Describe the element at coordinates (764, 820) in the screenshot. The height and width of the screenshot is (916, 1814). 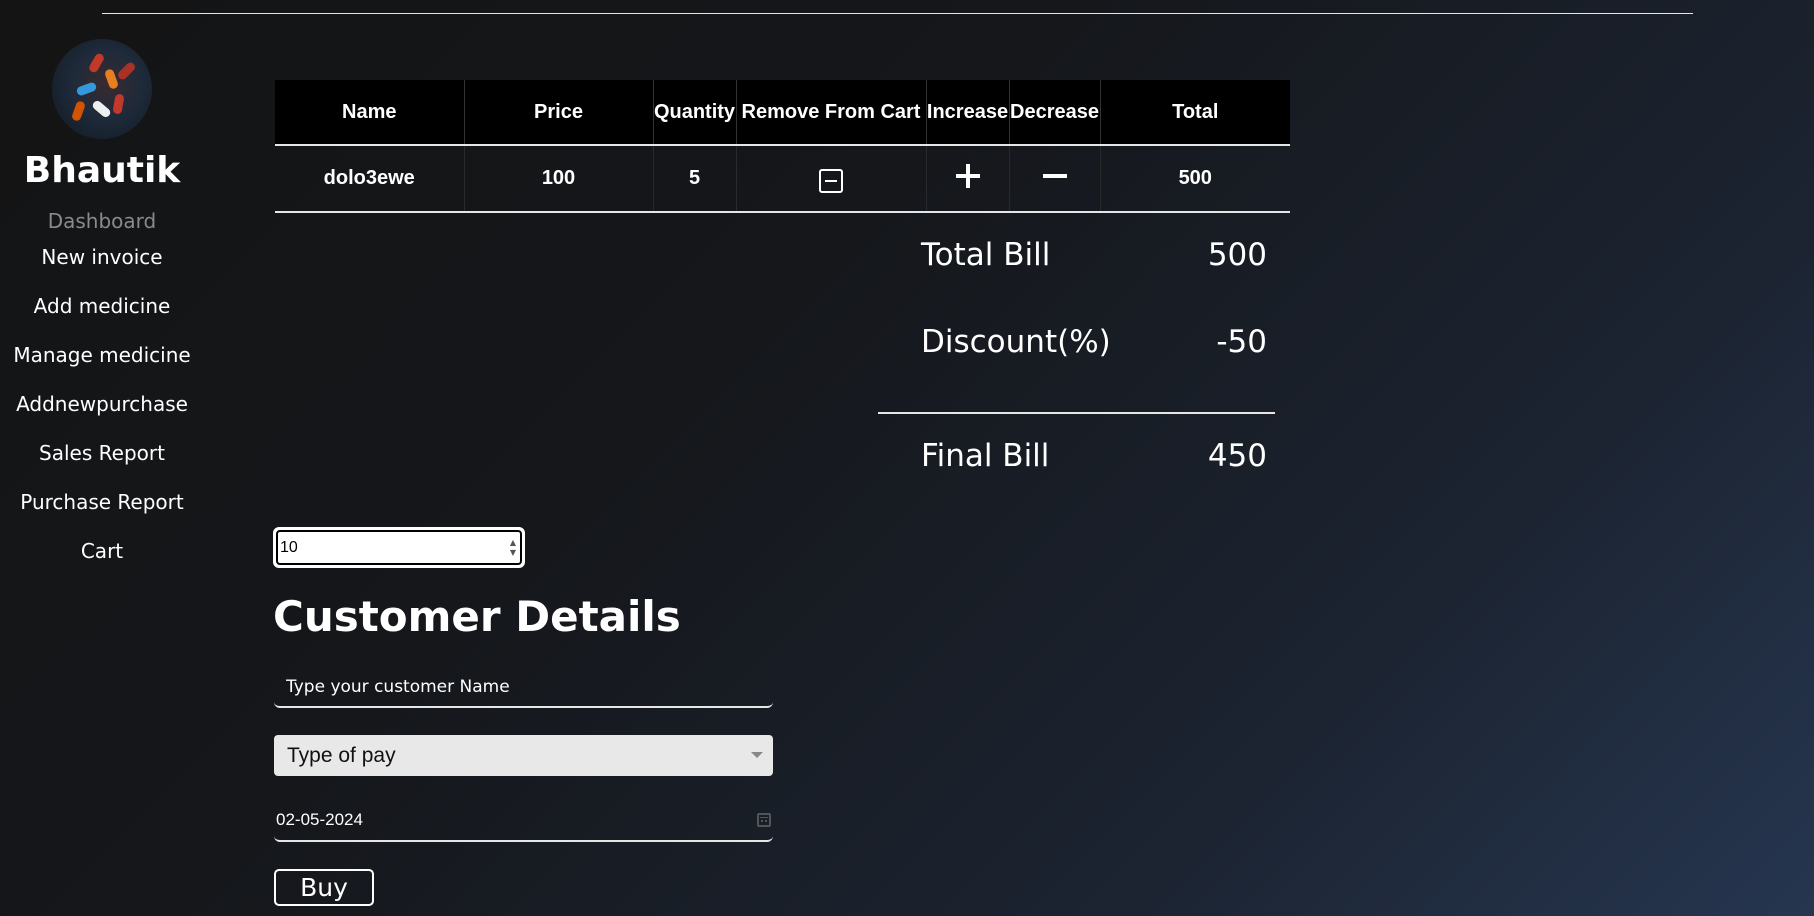
I see `calendar-icon` at that location.